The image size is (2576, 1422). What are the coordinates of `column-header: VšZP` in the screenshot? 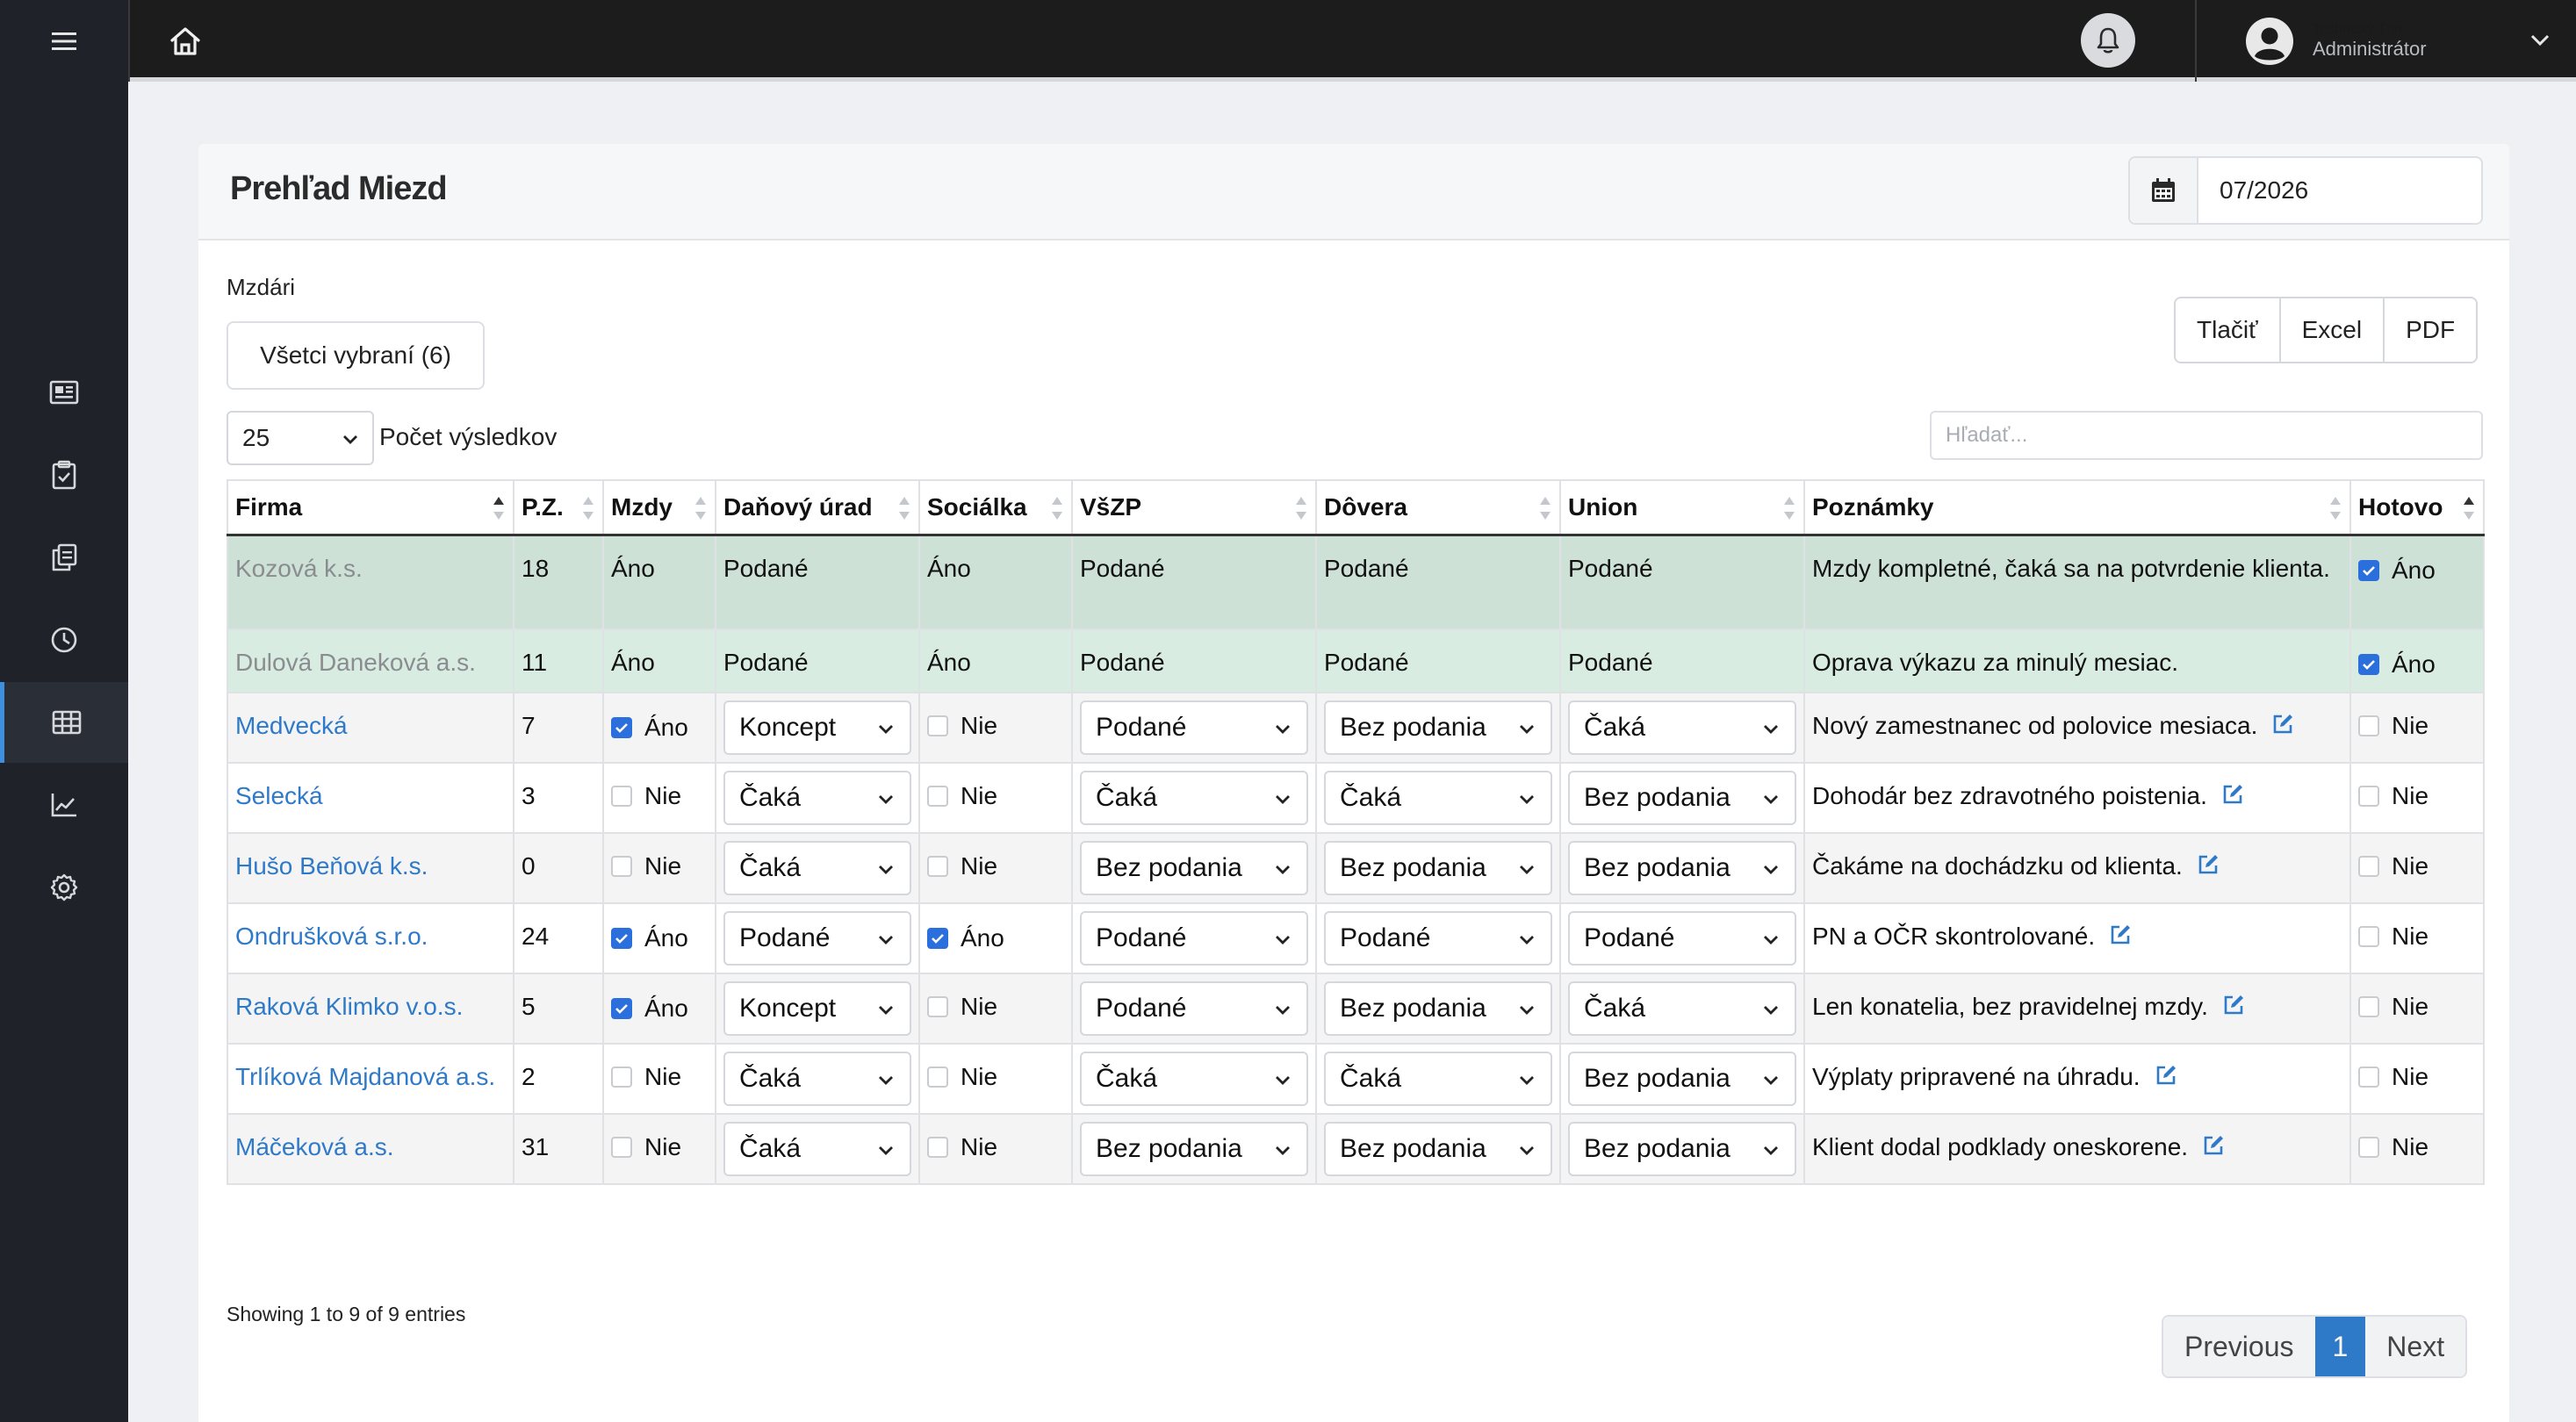 It's located at (1194, 508).